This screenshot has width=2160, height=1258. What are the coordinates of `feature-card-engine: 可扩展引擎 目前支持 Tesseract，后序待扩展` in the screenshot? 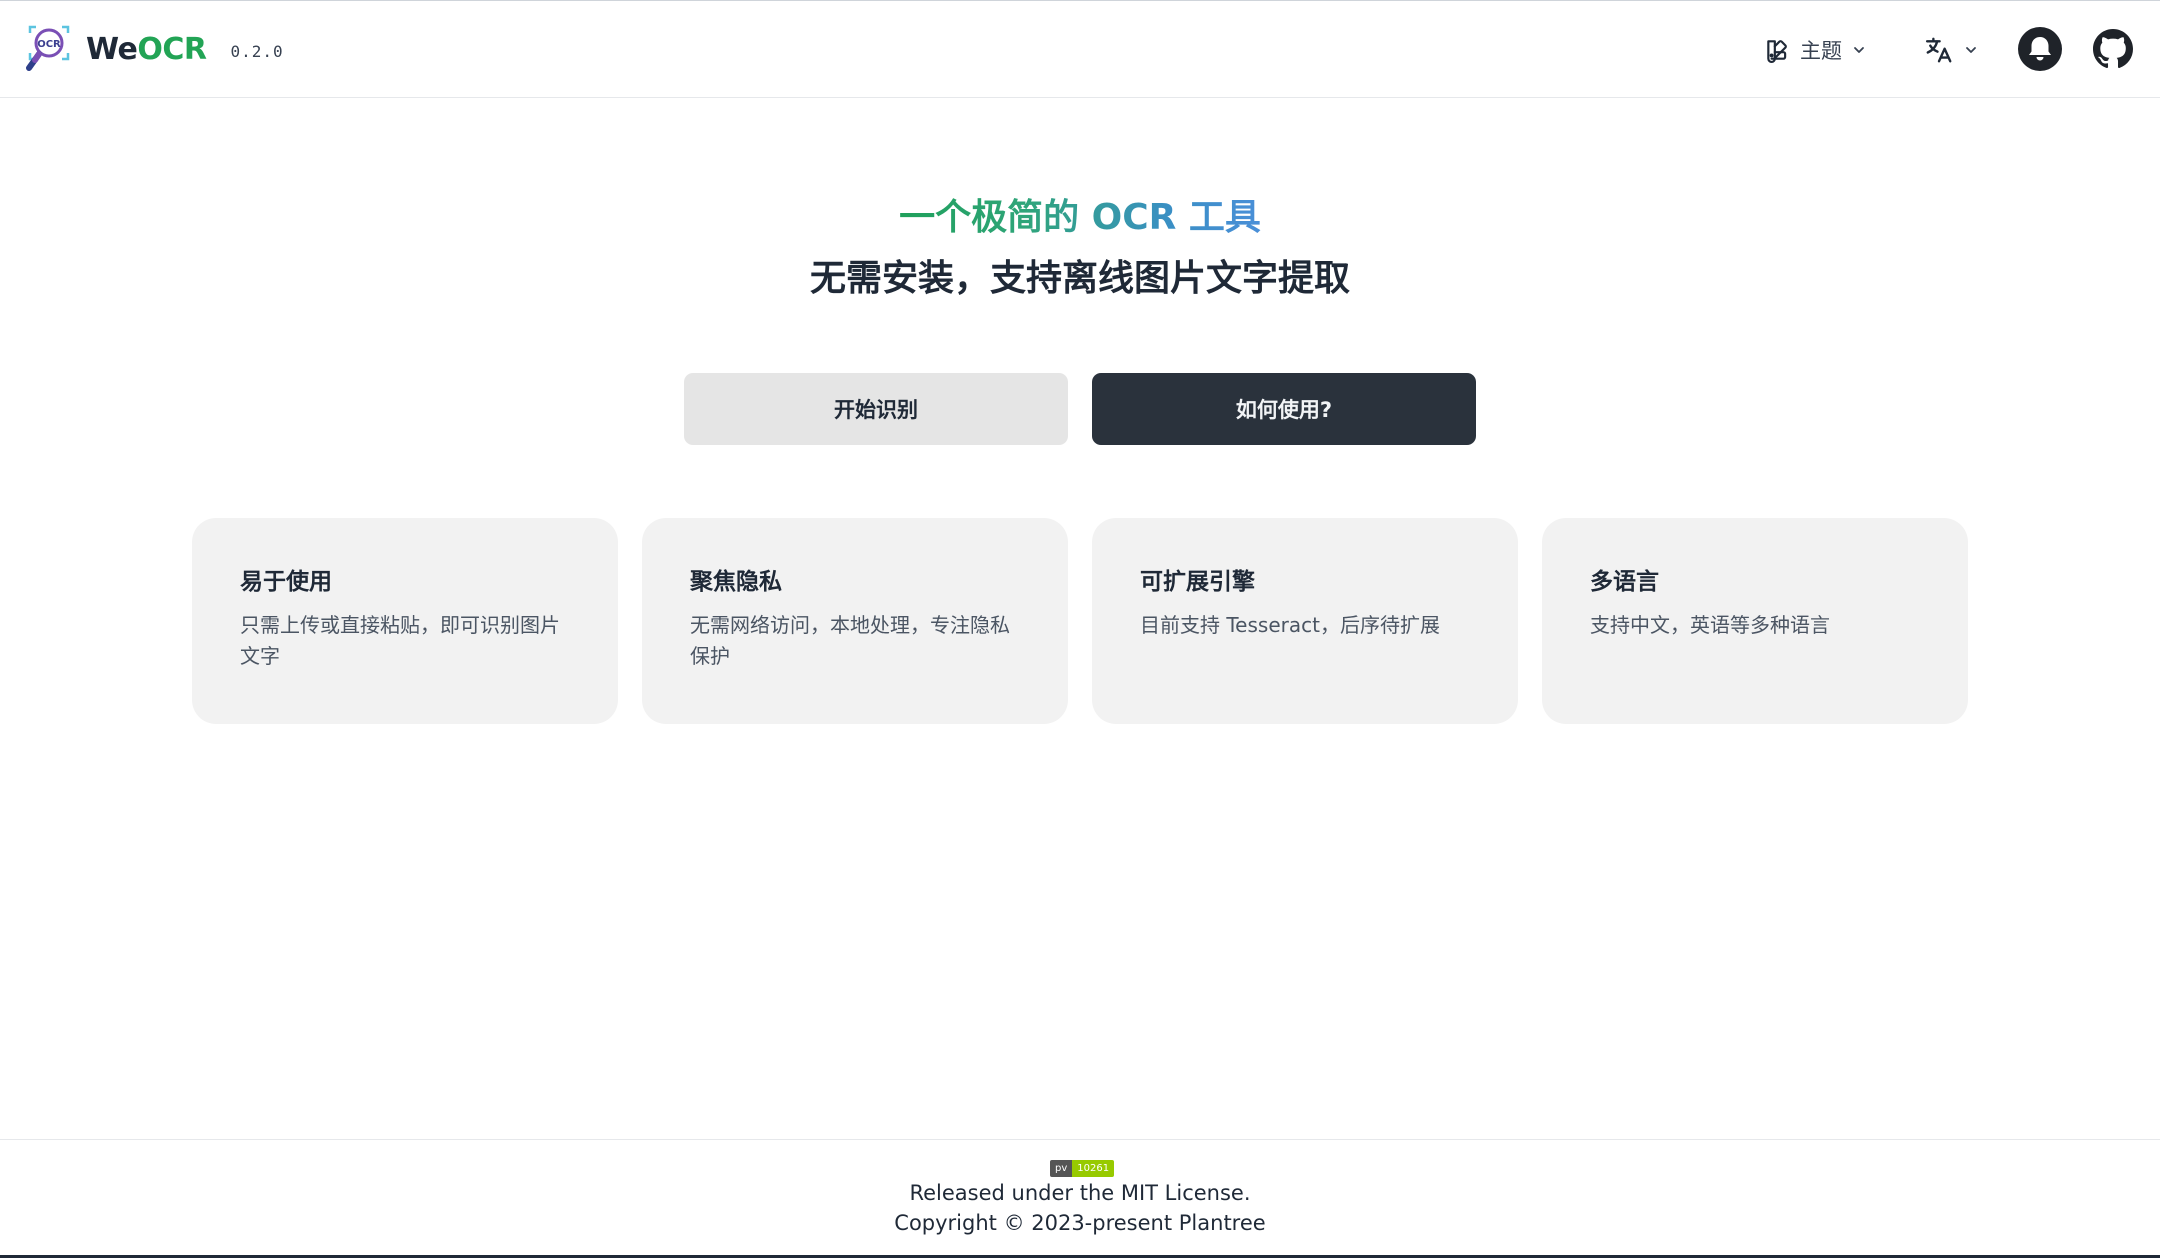 It's located at (1305, 621).